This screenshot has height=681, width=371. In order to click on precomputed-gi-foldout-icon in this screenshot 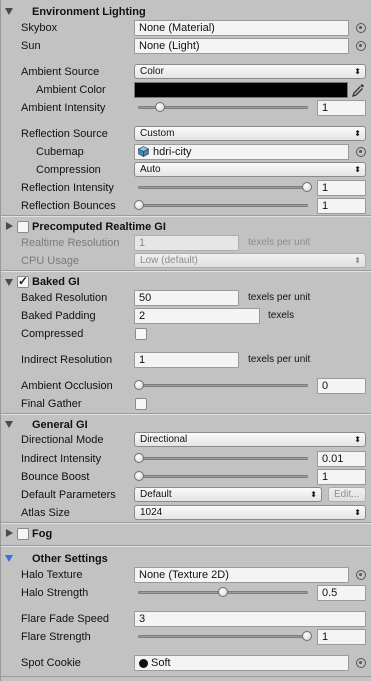, I will do `click(9, 226)`.